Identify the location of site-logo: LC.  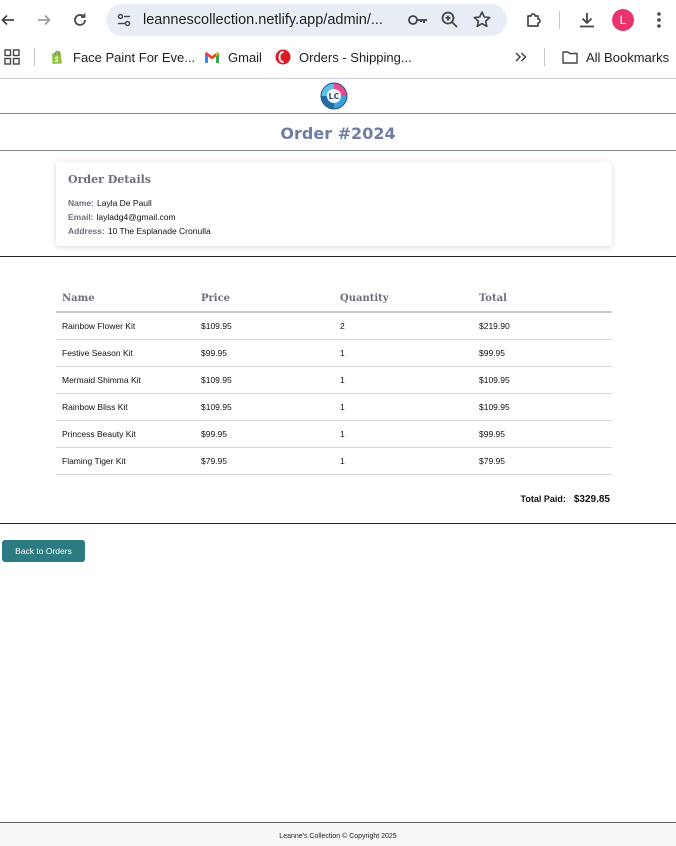
(334, 96).